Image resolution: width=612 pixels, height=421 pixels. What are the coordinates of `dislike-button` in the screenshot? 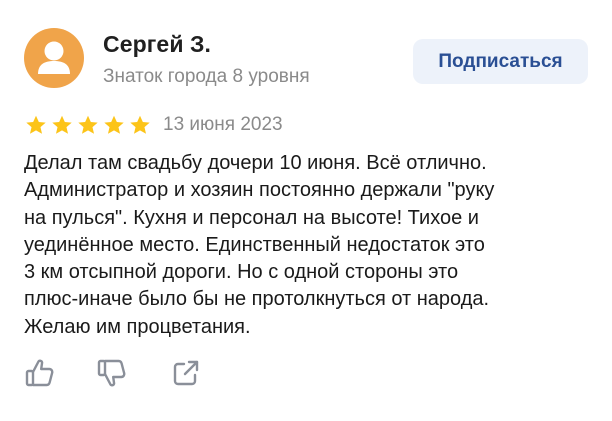 It's located at (112, 373).